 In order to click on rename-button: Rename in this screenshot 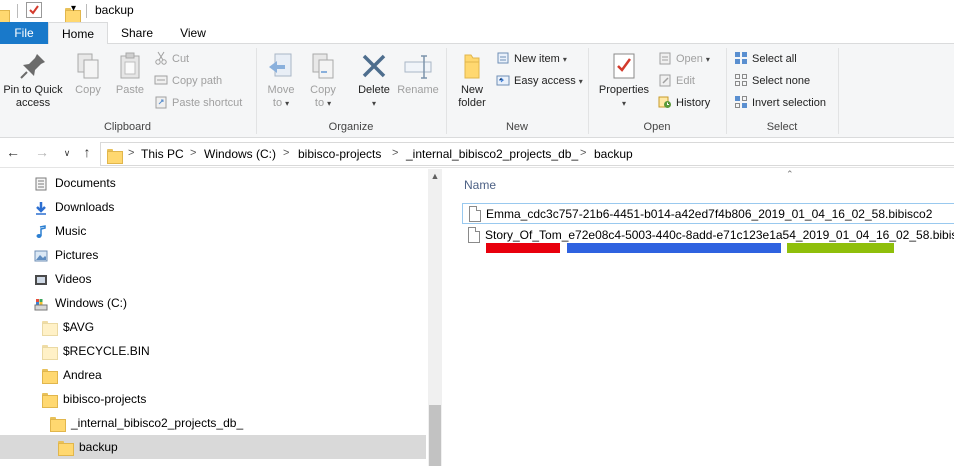, I will do `click(418, 73)`.